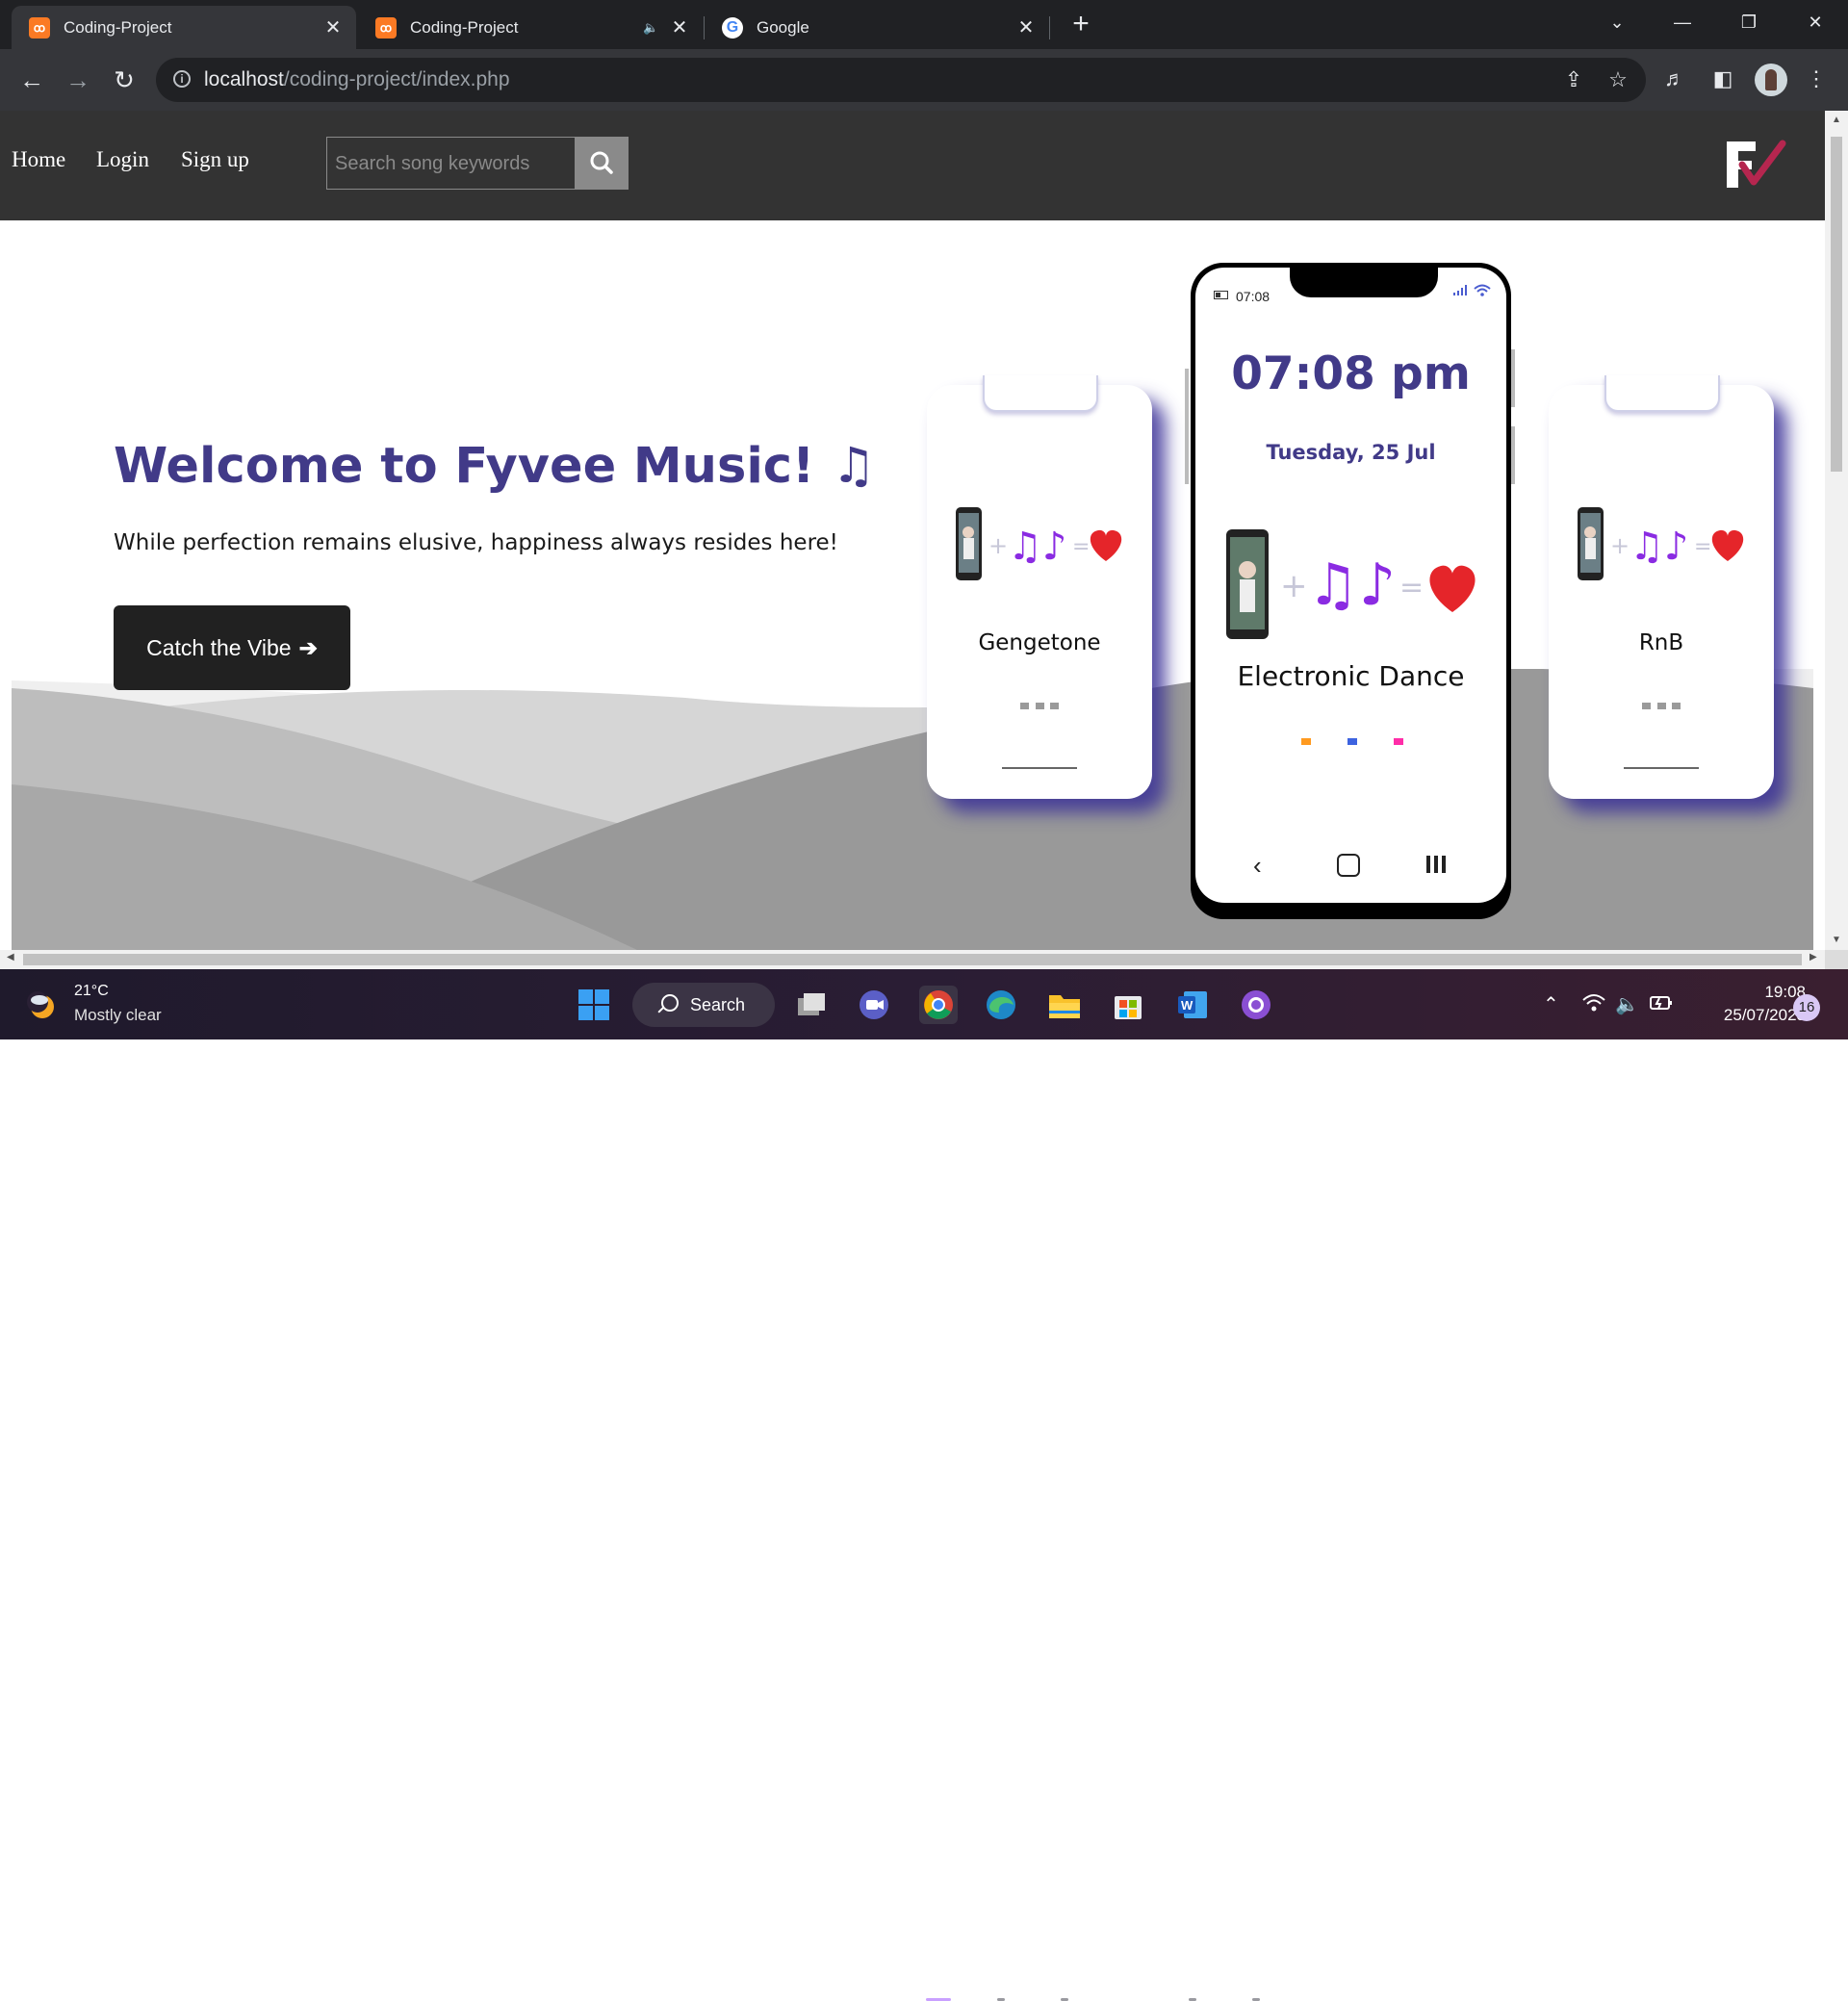 The image size is (1848, 2001). What do you see at coordinates (357, 79) in the screenshot?
I see `url-text: localhost/coding-project/index.php` at bounding box center [357, 79].